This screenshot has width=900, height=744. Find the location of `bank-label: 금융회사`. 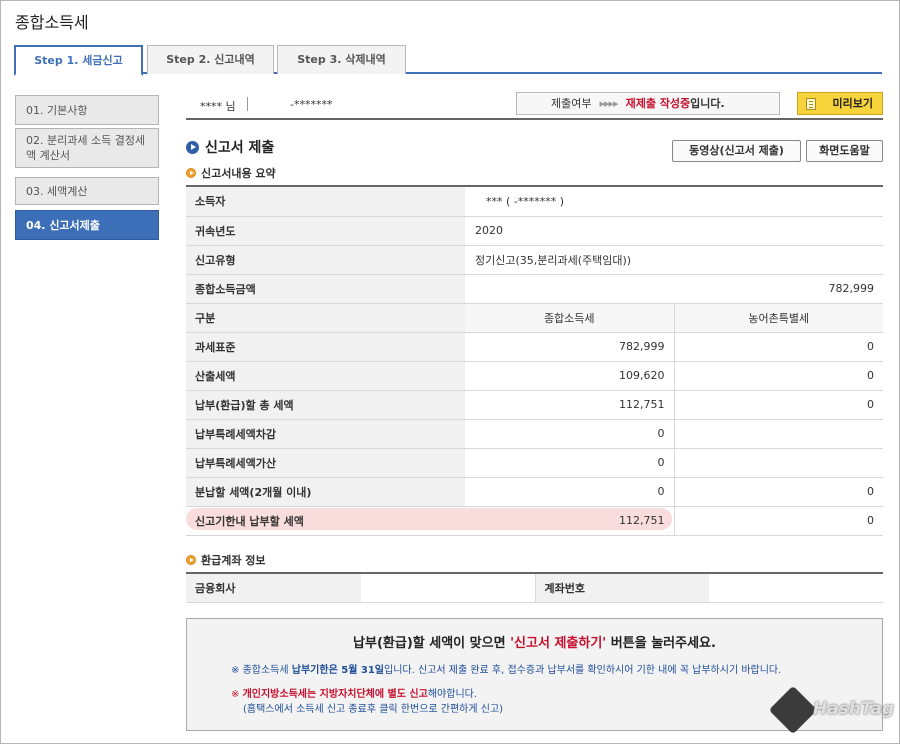

bank-label: 금융회사 is located at coordinates (273, 588).